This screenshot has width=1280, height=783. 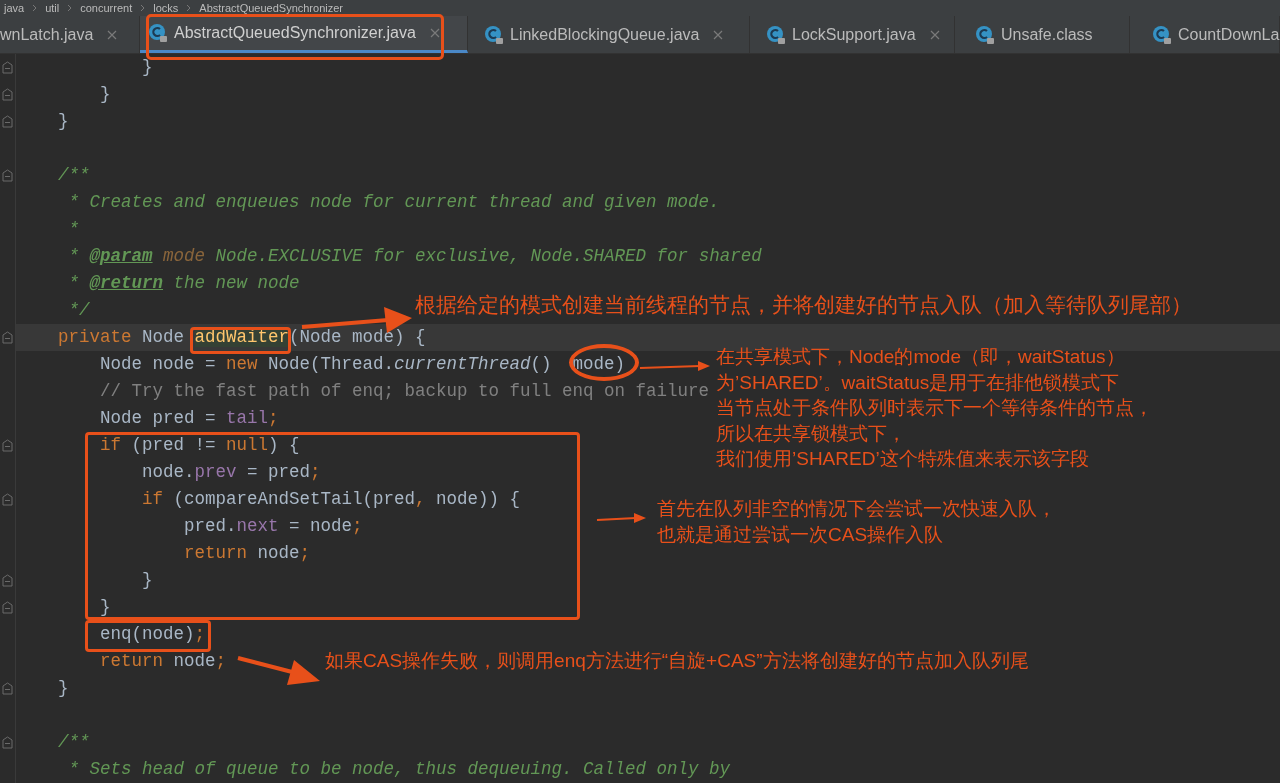 What do you see at coordinates (273, 526) in the screenshot?
I see `code-line: pred.next = node;` at bounding box center [273, 526].